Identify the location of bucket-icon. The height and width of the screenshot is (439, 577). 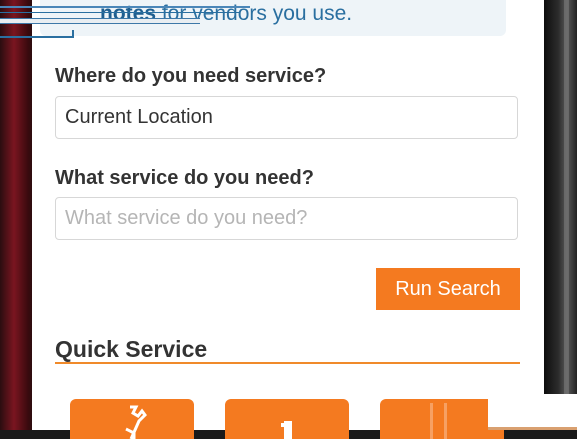
(286, 430).